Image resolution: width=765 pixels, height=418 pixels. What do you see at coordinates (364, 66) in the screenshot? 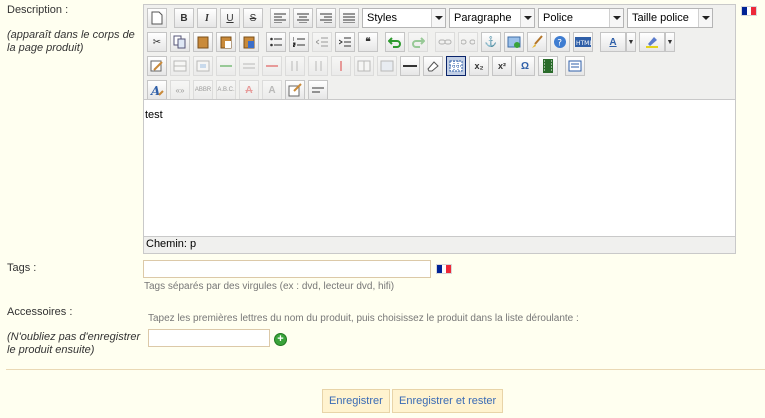
I see `split-cells-button` at bounding box center [364, 66].